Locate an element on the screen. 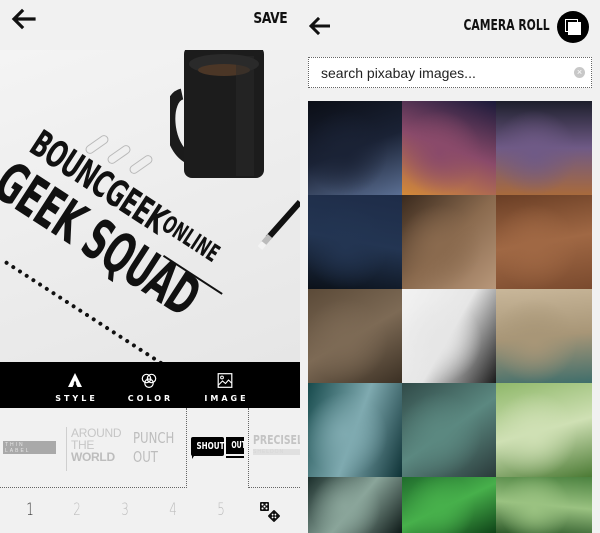 This screenshot has height=533, width=600. tab-image: IMAGE is located at coordinates (225, 385).